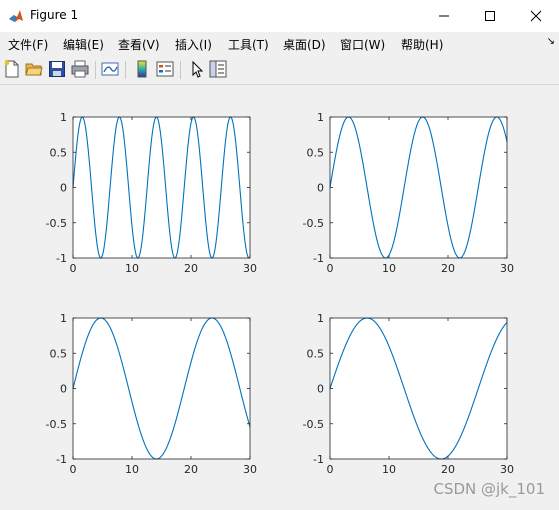 Image resolution: width=559 pixels, height=510 pixels. I want to click on maximize-button, so click(490, 16).